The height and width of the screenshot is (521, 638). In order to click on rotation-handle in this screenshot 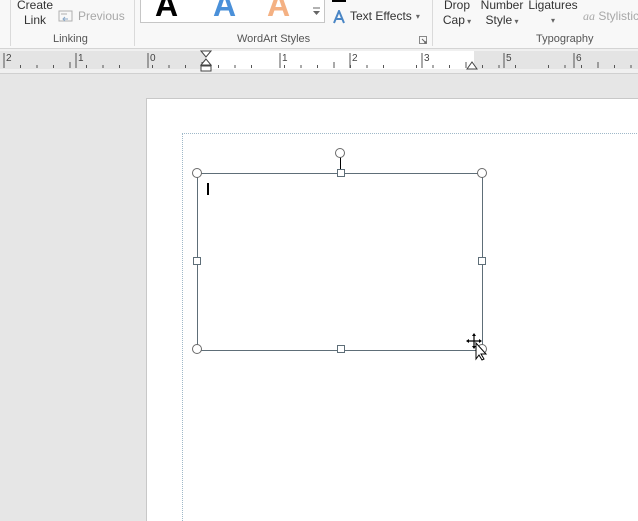, I will do `click(340, 153)`.